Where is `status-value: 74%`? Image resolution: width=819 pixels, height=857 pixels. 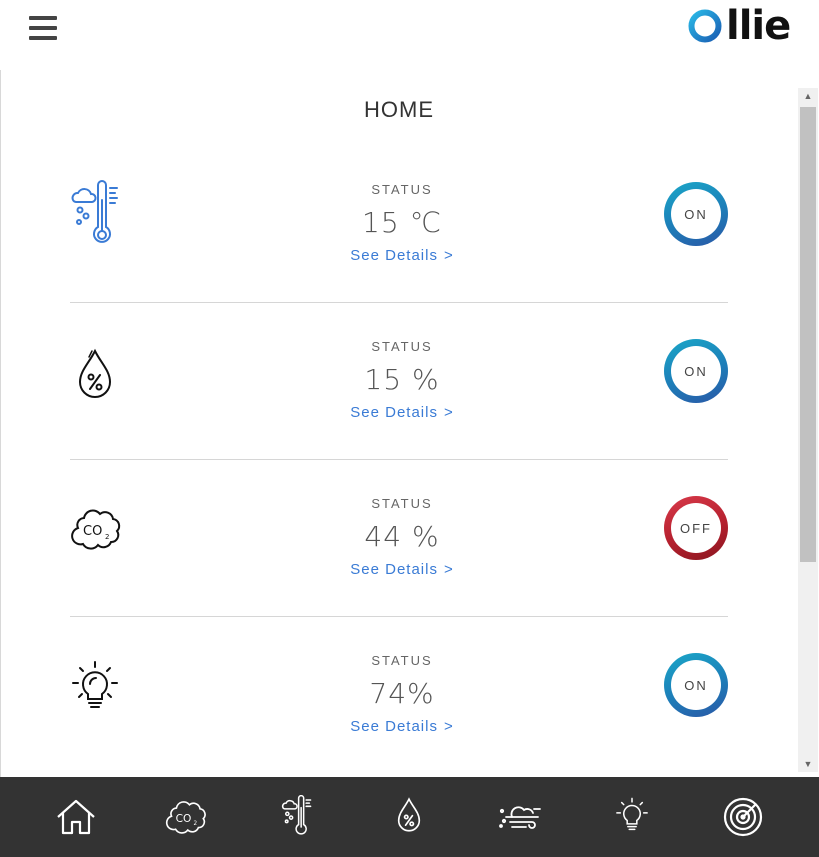
status-value: 74% is located at coordinates (402, 693).